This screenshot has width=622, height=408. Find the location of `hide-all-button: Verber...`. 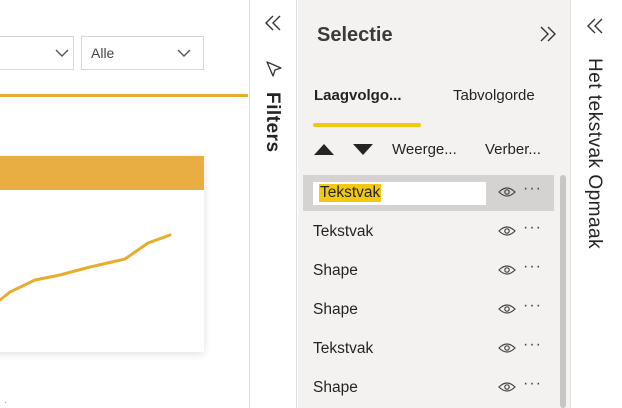

hide-all-button: Verber... is located at coordinates (513, 149).